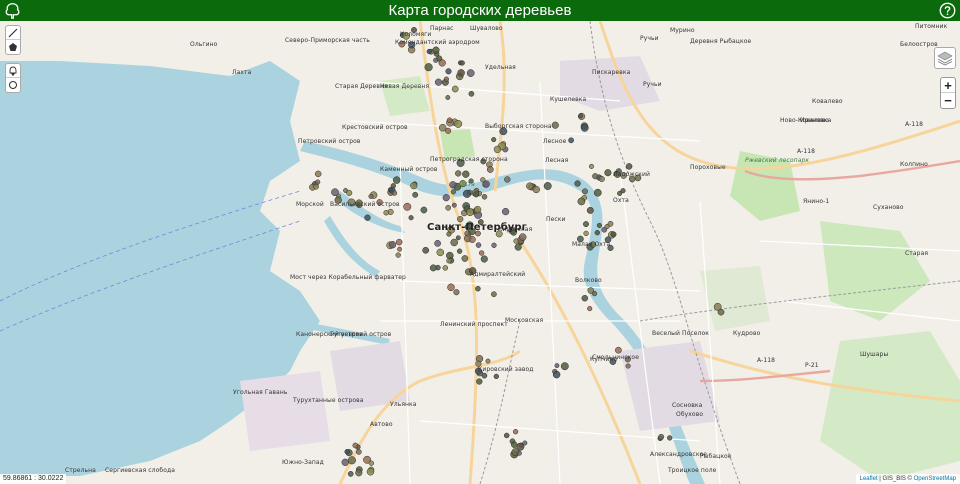 The width and height of the screenshot is (960, 484). I want to click on help-icon, so click(947, 10).